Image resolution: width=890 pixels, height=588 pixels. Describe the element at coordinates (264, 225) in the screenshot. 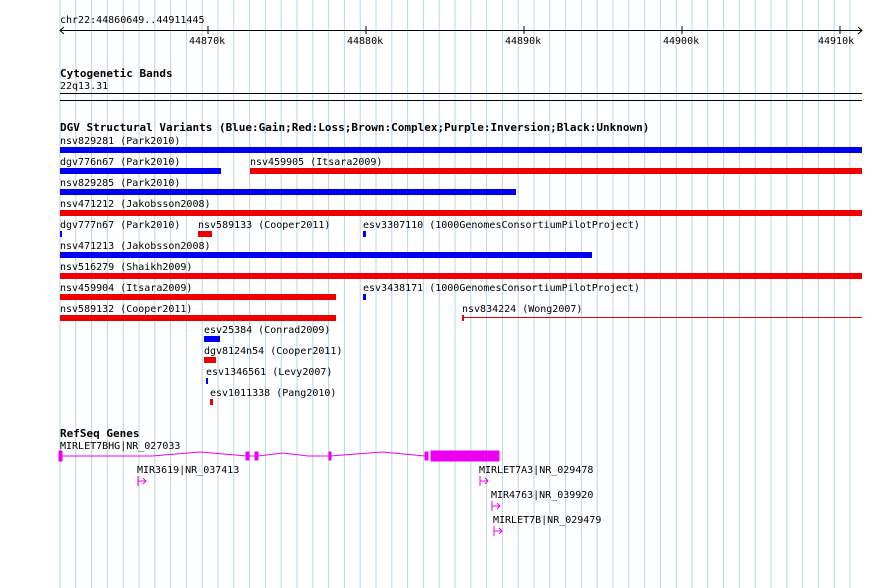

I see `dgv-feature-label: nsv589133 (Cooper2011)` at that location.